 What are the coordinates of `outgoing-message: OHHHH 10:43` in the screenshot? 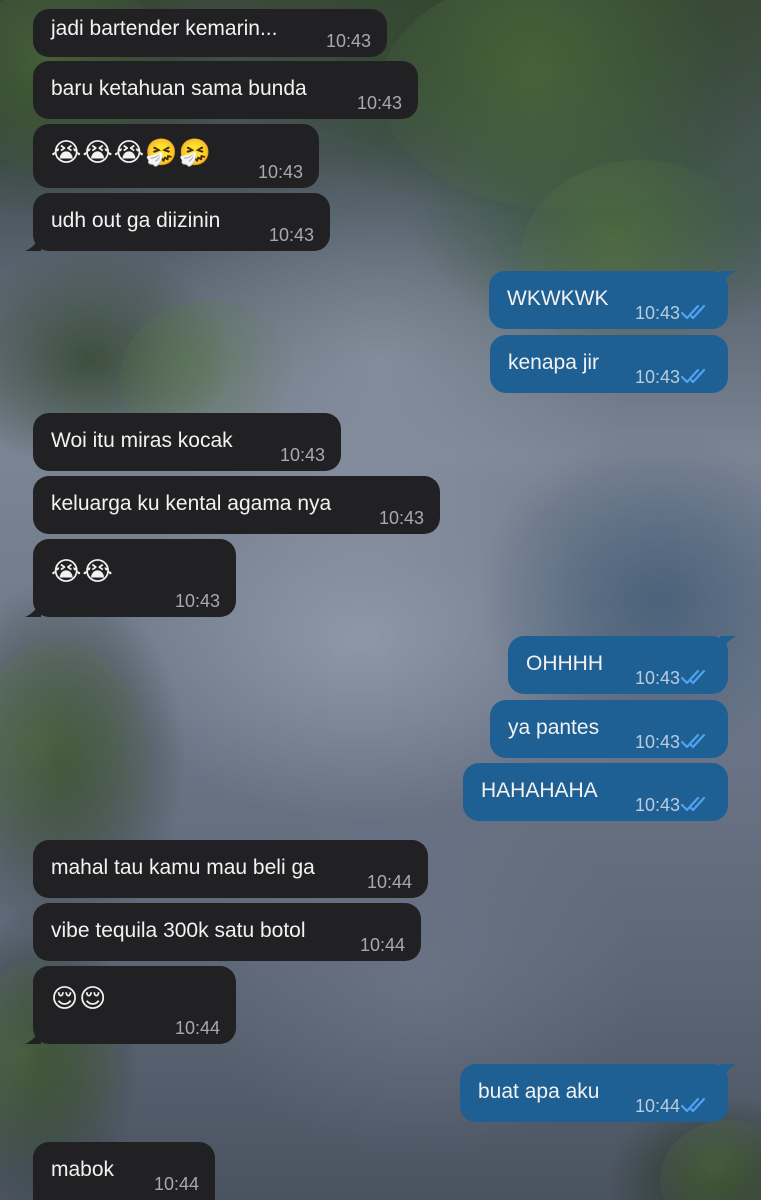 It's located at (622, 665).